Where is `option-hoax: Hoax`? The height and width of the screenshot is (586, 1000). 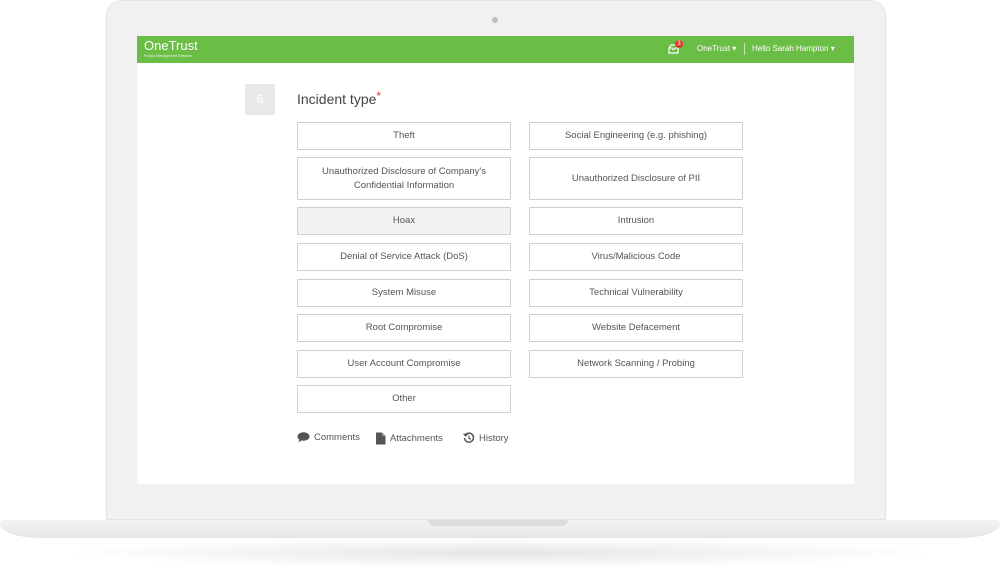
option-hoax: Hoax is located at coordinates (404, 221).